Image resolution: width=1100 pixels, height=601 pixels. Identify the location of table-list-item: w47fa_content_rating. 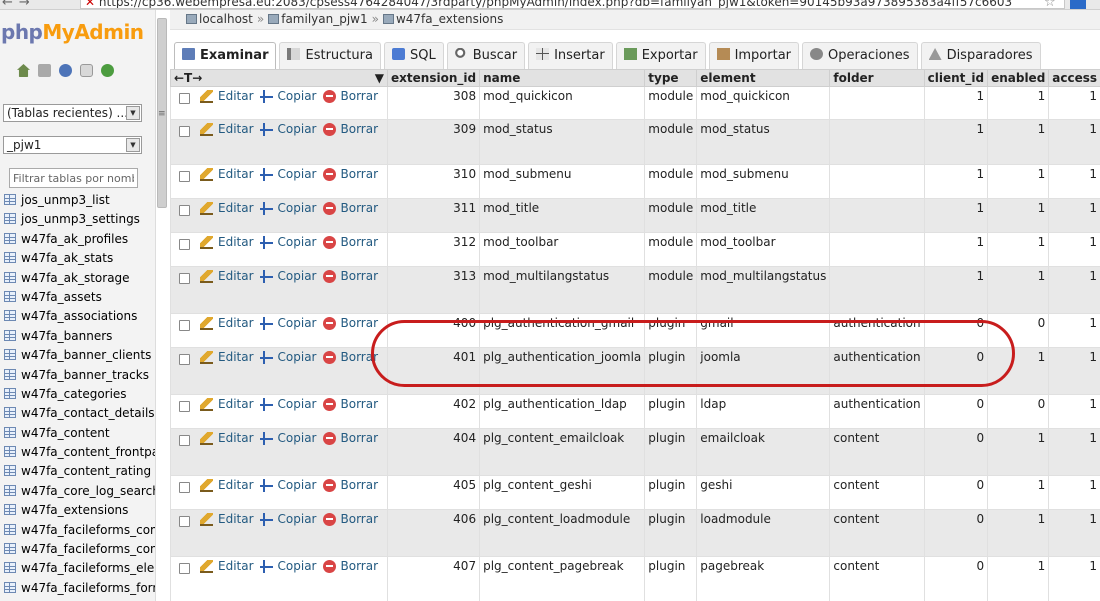
(79, 471).